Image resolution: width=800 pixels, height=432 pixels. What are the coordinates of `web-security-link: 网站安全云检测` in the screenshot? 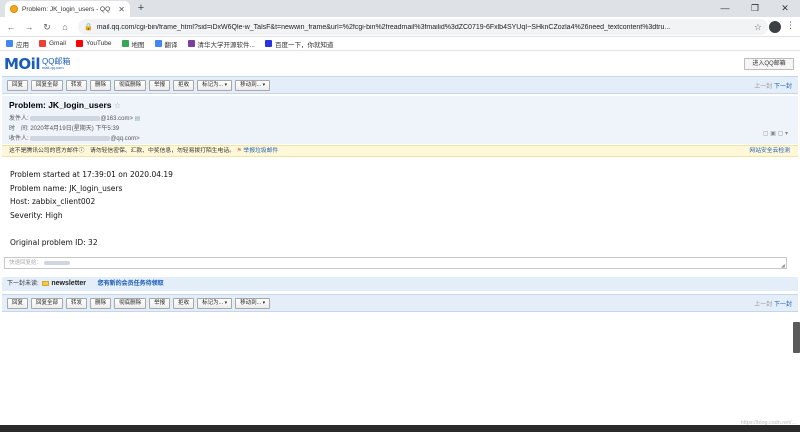 It's located at (769, 151).